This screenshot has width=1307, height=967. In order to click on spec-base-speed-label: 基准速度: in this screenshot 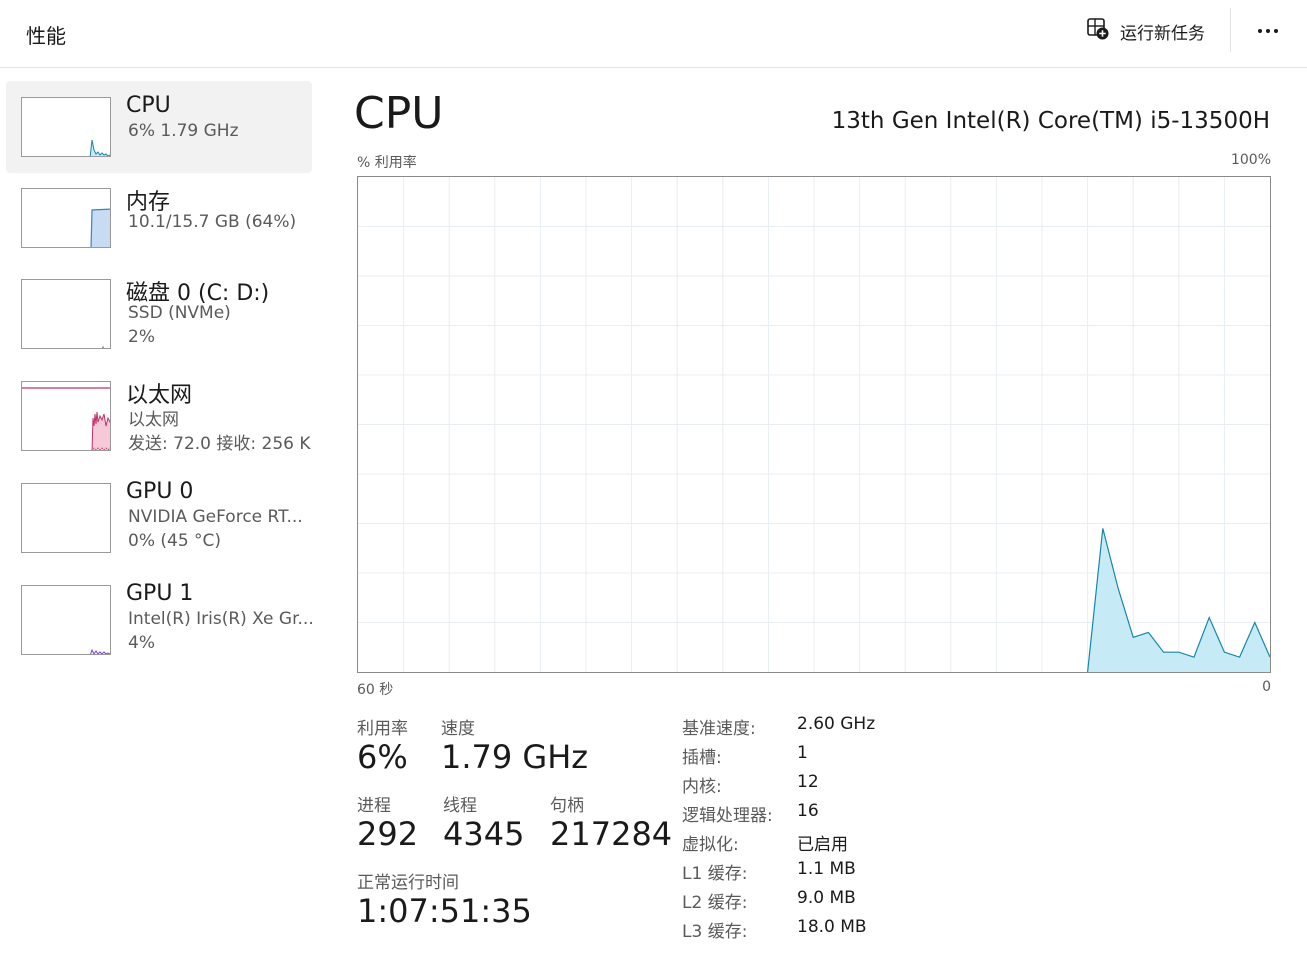, I will do `click(719, 729)`.